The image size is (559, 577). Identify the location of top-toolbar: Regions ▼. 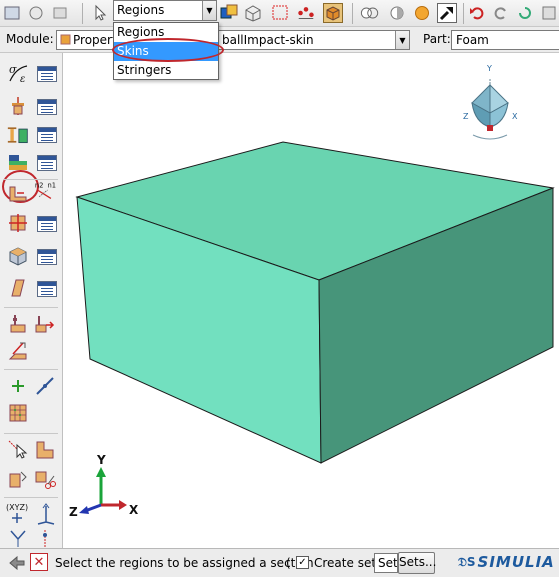
(279, 13).